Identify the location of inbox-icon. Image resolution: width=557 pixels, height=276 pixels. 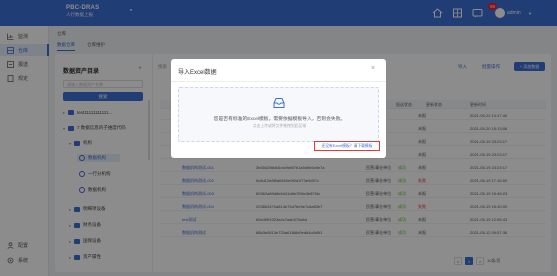
(279, 103).